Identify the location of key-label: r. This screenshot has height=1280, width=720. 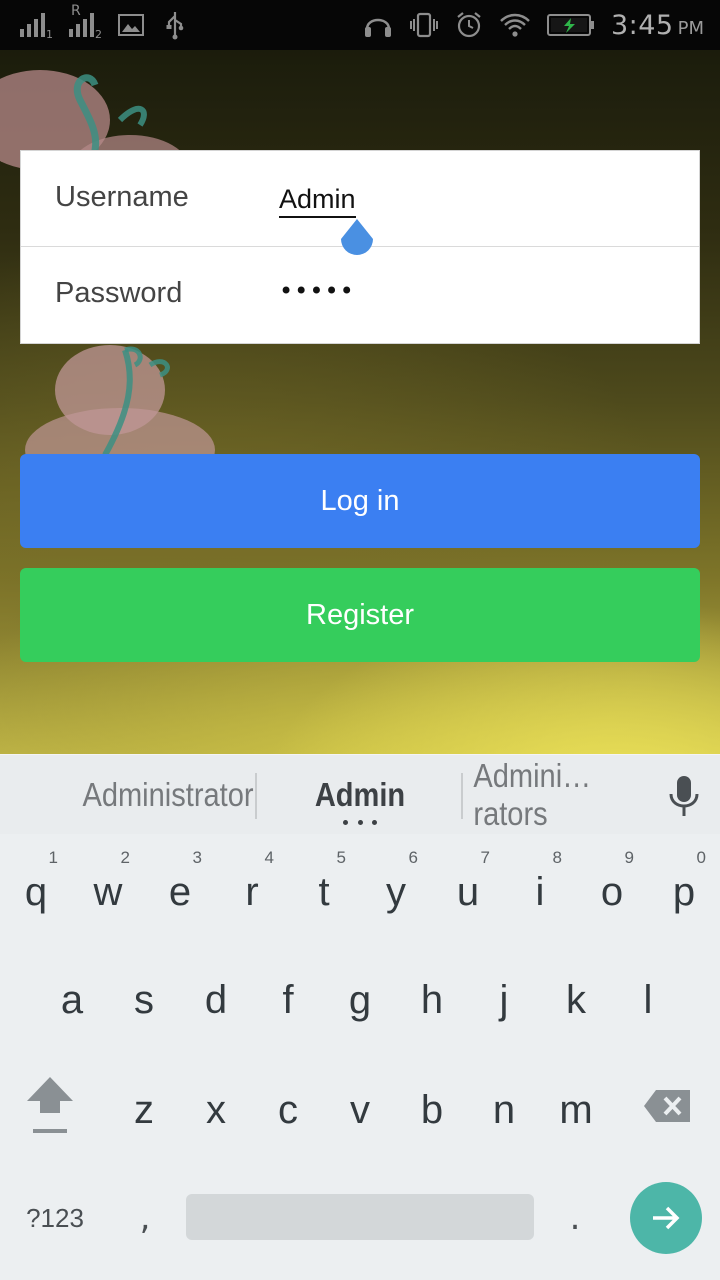
(252, 891).